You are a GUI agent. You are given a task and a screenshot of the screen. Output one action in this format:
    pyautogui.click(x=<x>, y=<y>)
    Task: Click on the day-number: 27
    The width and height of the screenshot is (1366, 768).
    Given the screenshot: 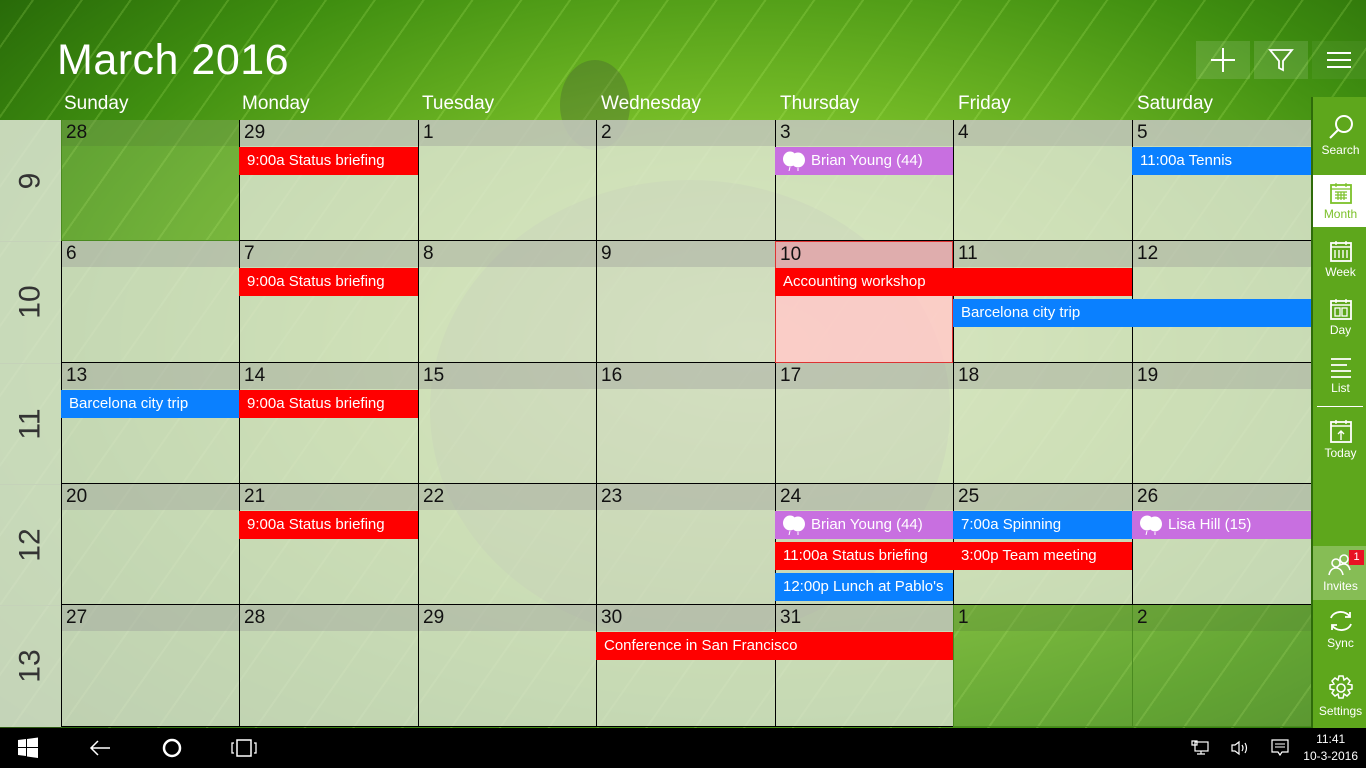 What is the action you would take?
    pyautogui.click(x=150, y=618)
    